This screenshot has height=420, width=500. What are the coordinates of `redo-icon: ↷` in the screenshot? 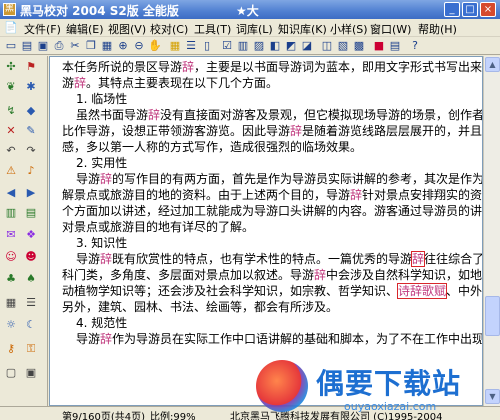 It's located at (31, 151).